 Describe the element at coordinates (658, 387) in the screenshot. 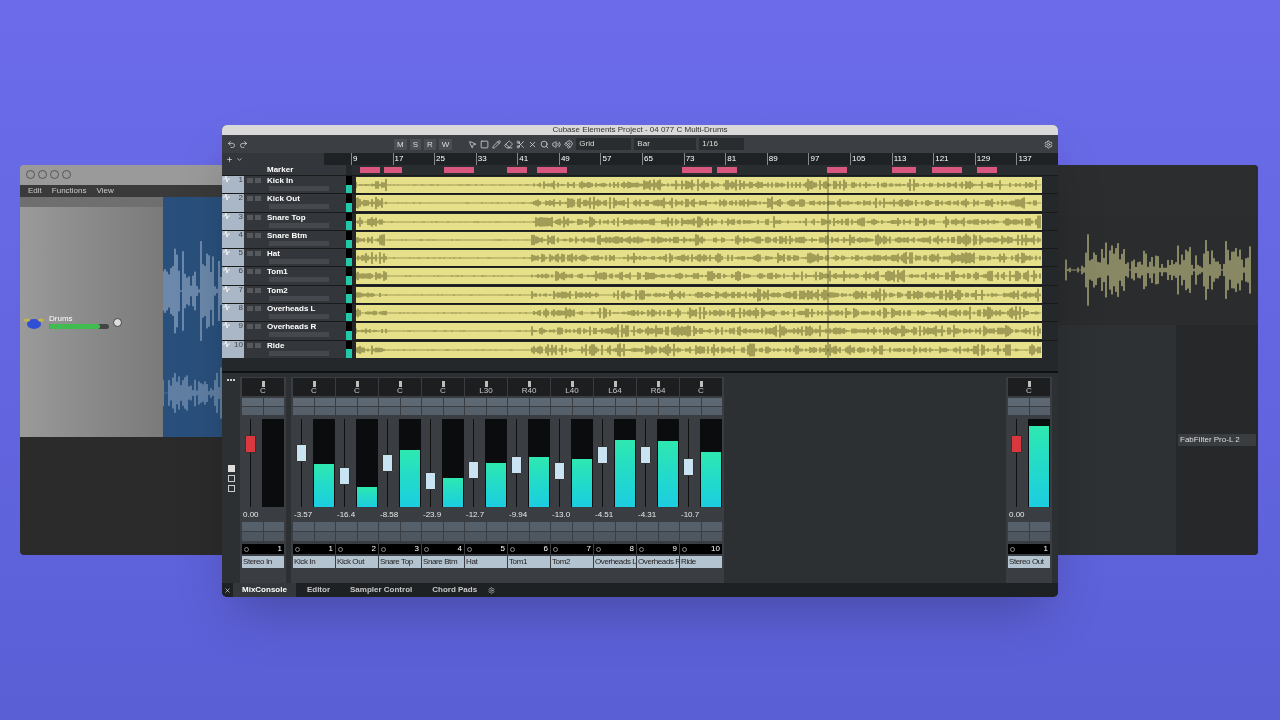

I see `pan-control: R64` at that location.